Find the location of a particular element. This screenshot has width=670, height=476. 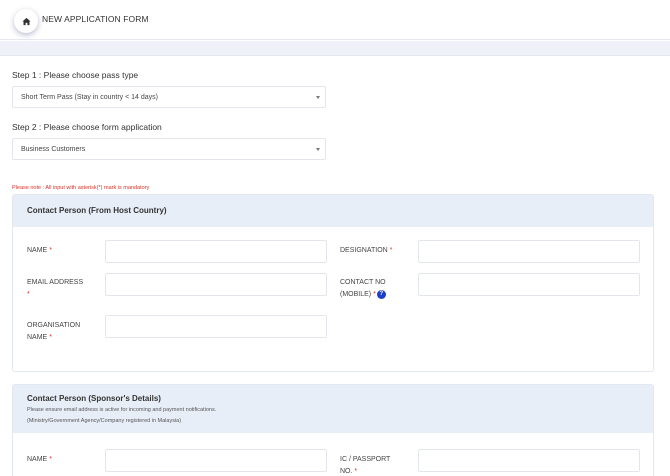

sponsor-card-title: Contact Person (Sponsor's Details) is located at coordinates (94, 398).